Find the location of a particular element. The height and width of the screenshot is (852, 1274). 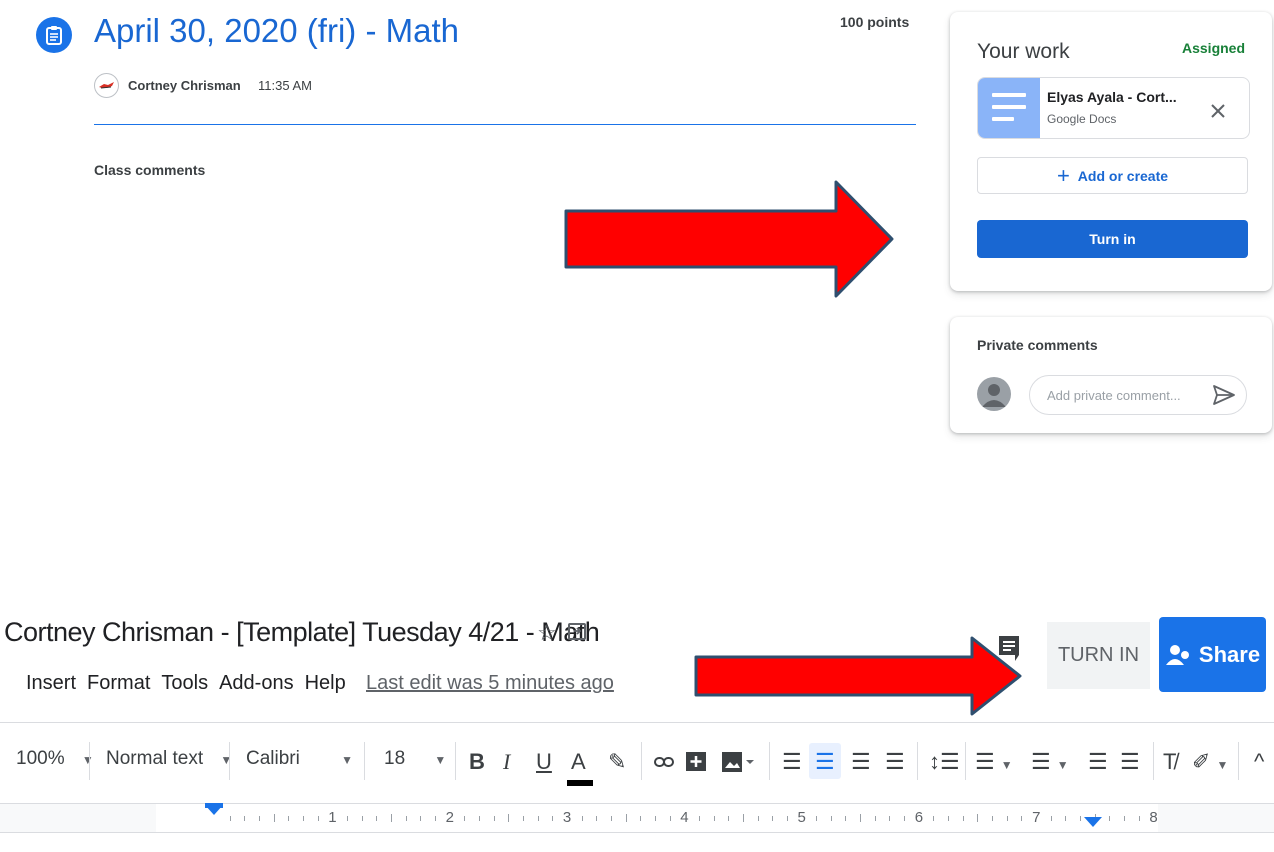

add-or-create-label: Add or create is located at coordinates (1123, 175).